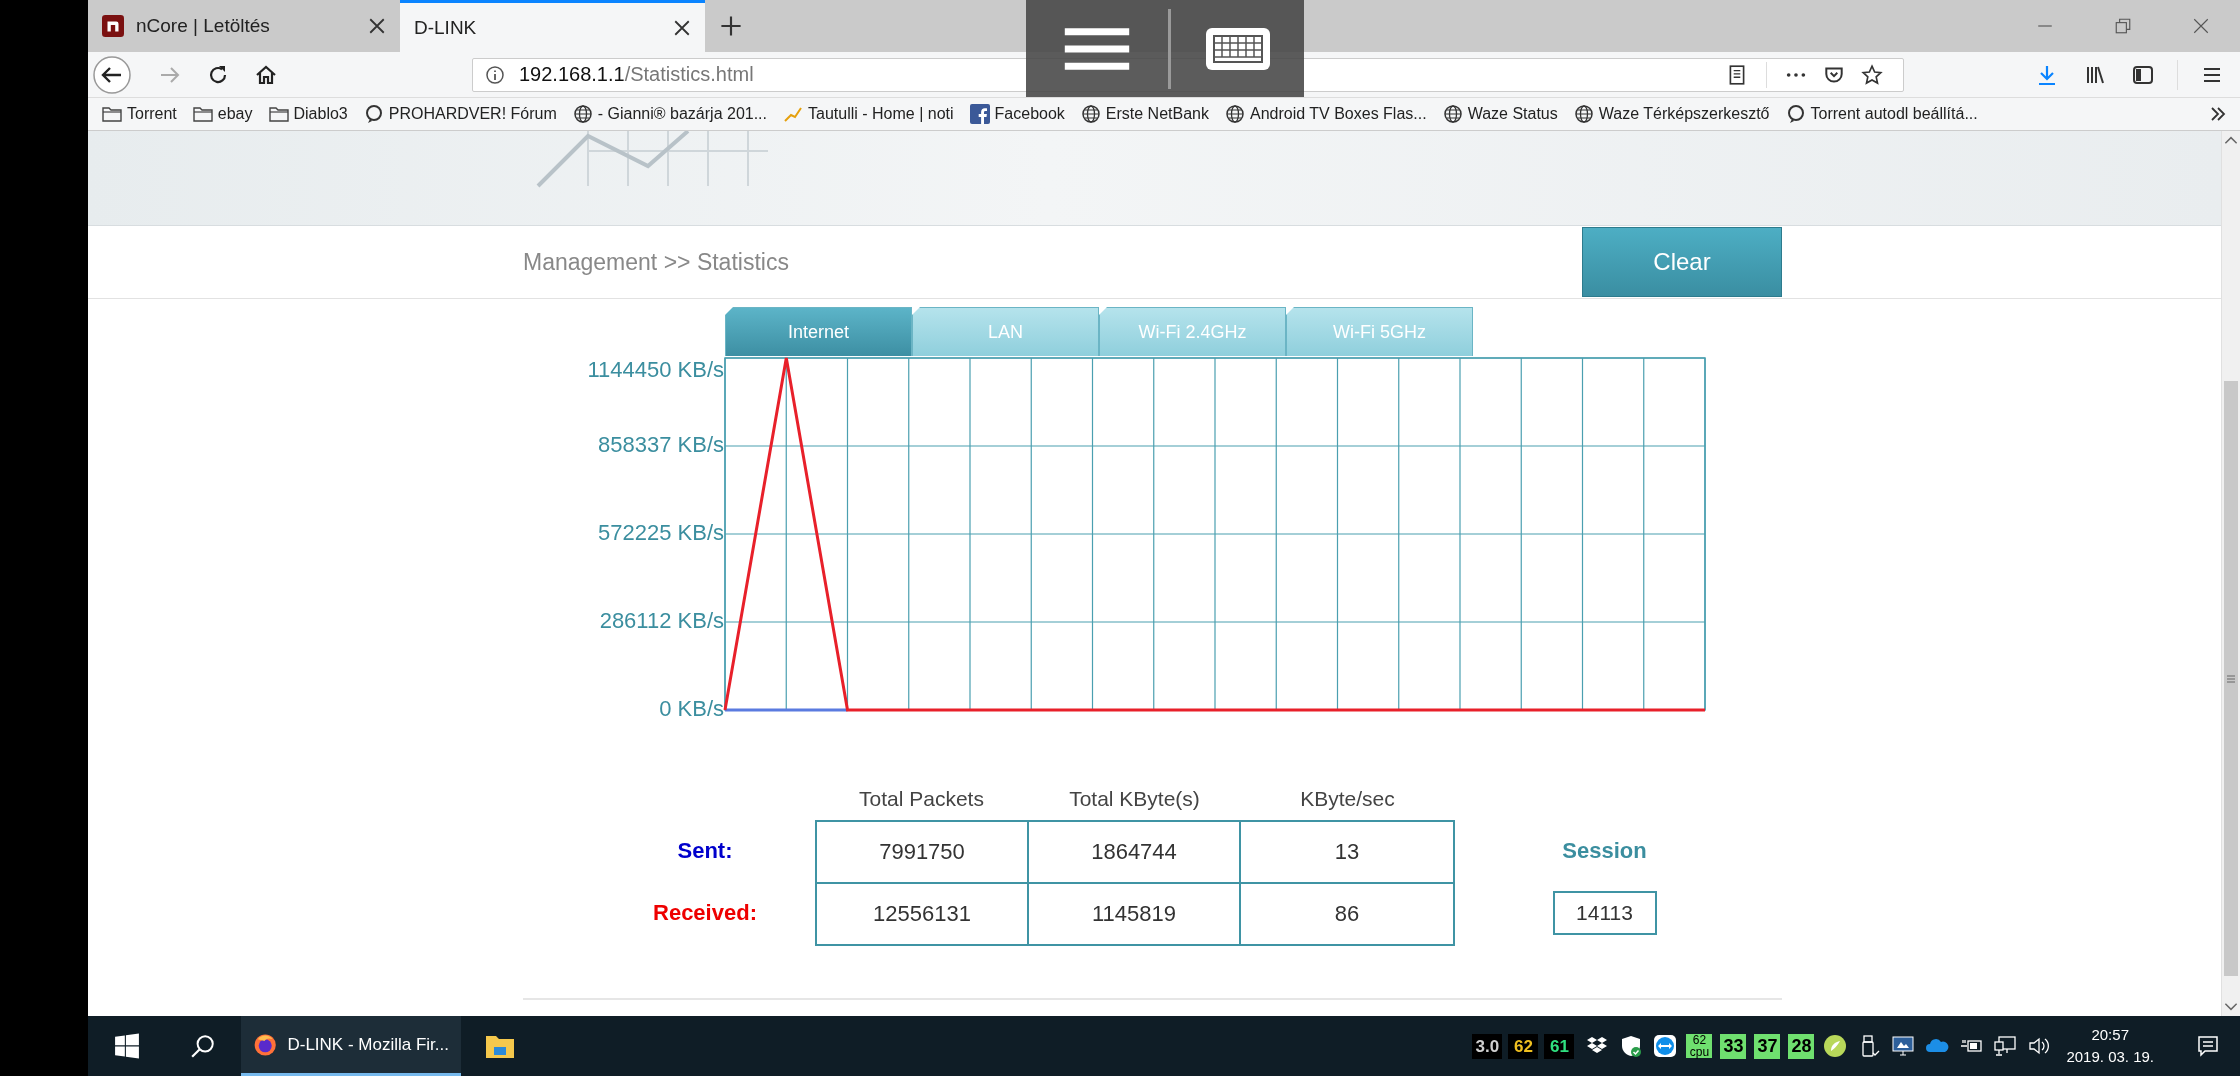 The height and width of the screenshot is (1076, 2240). What do you see at coordinates (1665, 1046) in the screenshot?
I see `remote-arrows-icon` at bounding box center [1665, 1046].